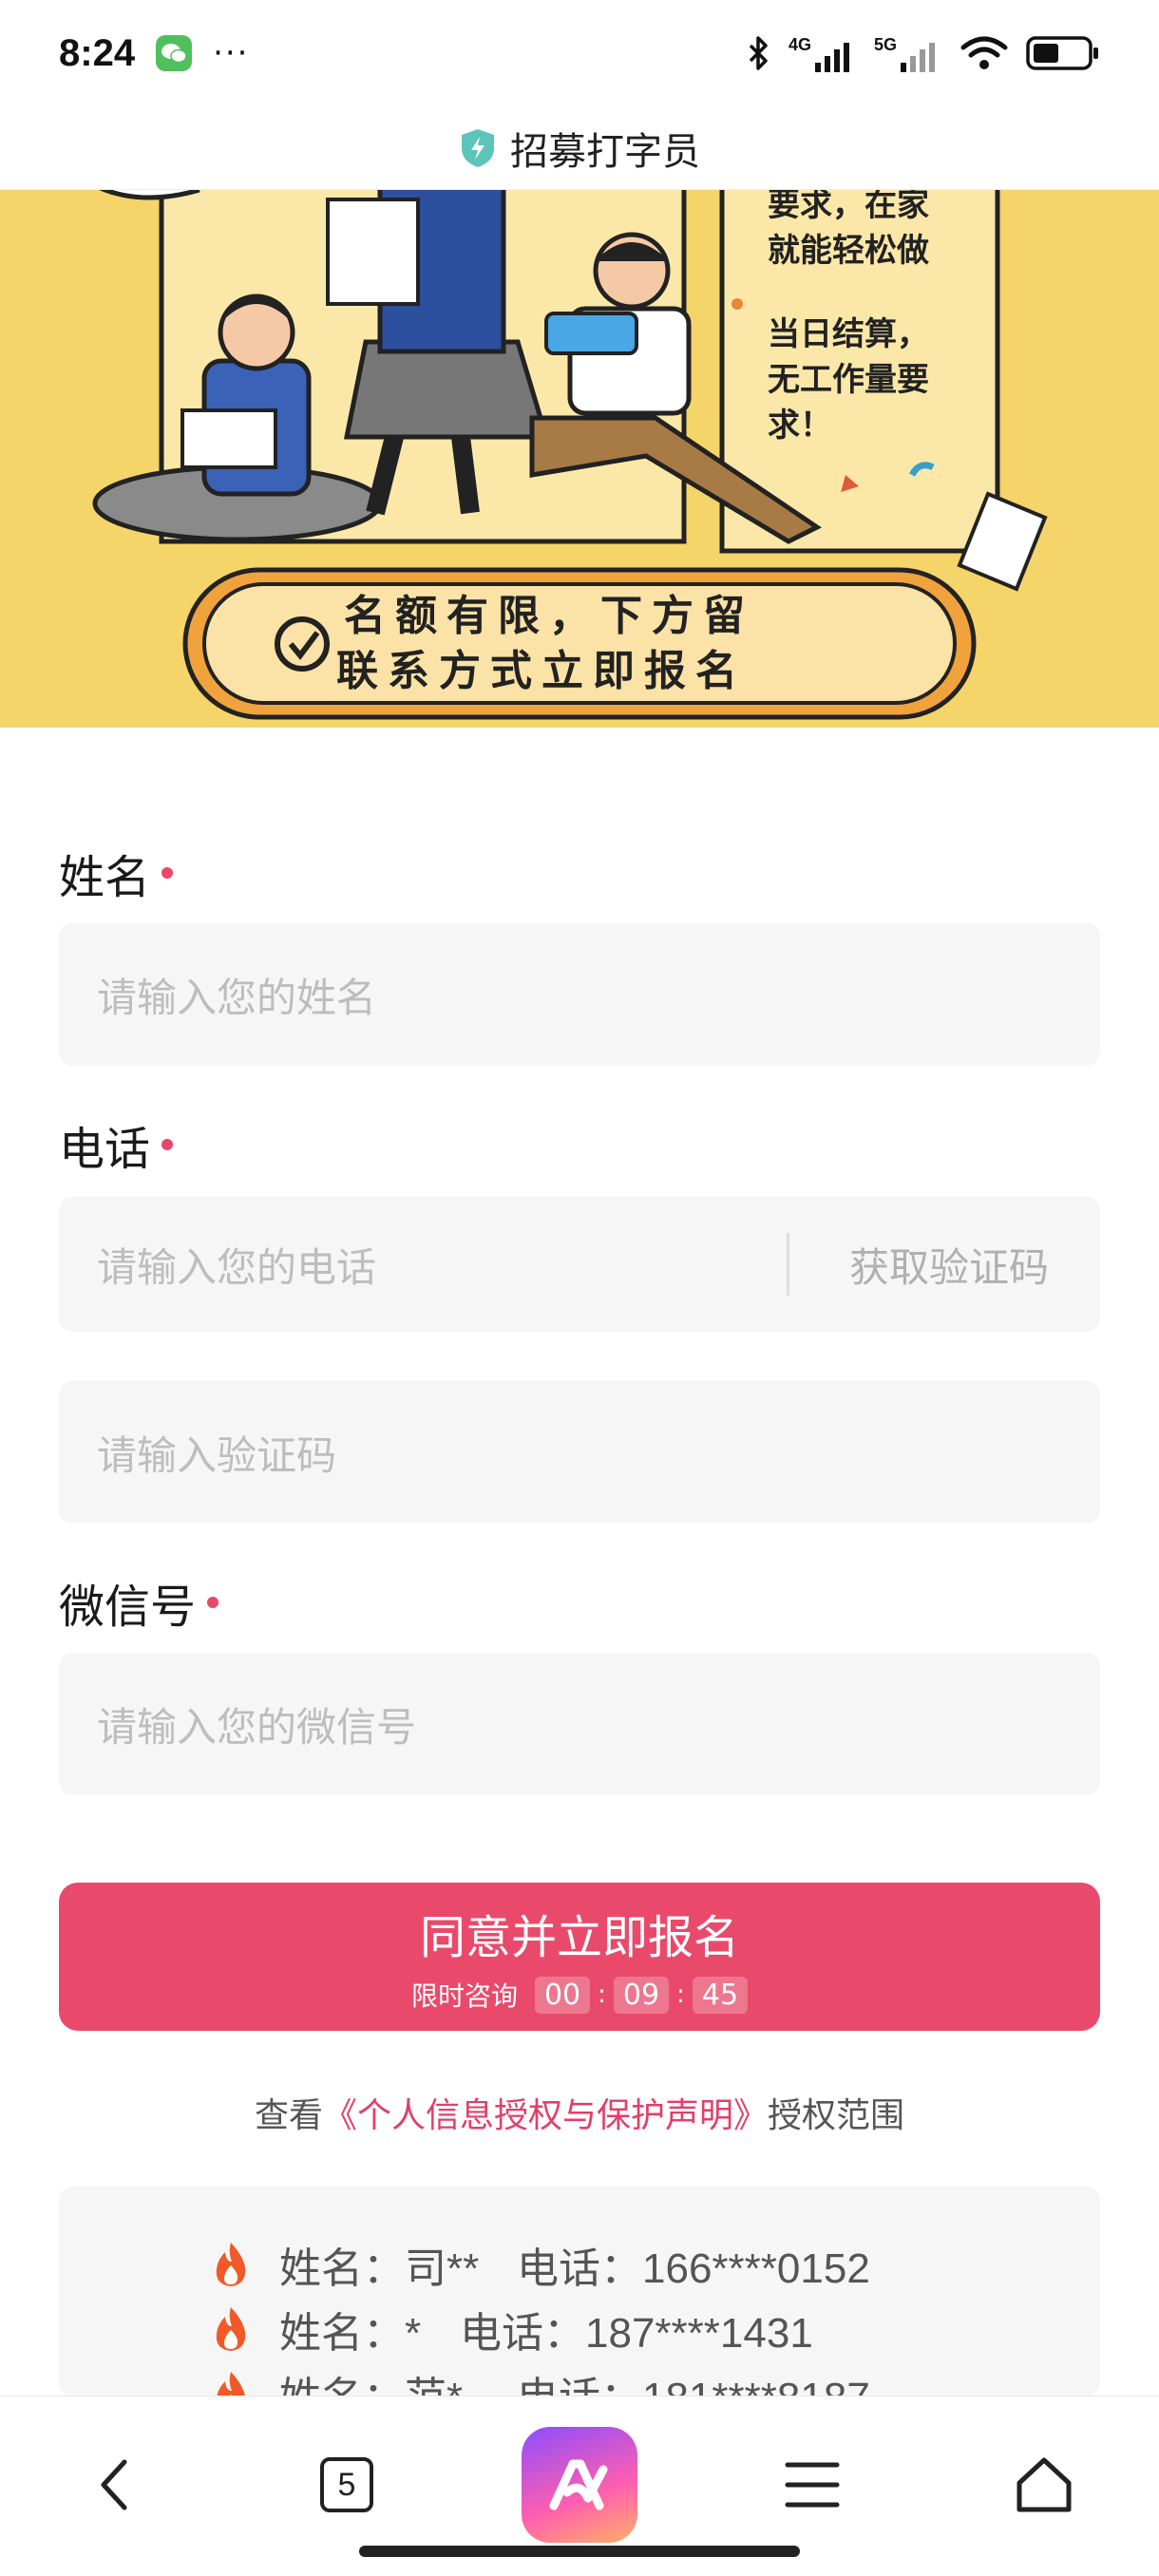 This screenshot has width=1159, height=2576. I want to click on assistant-logo-icon, so click(579, 2485).